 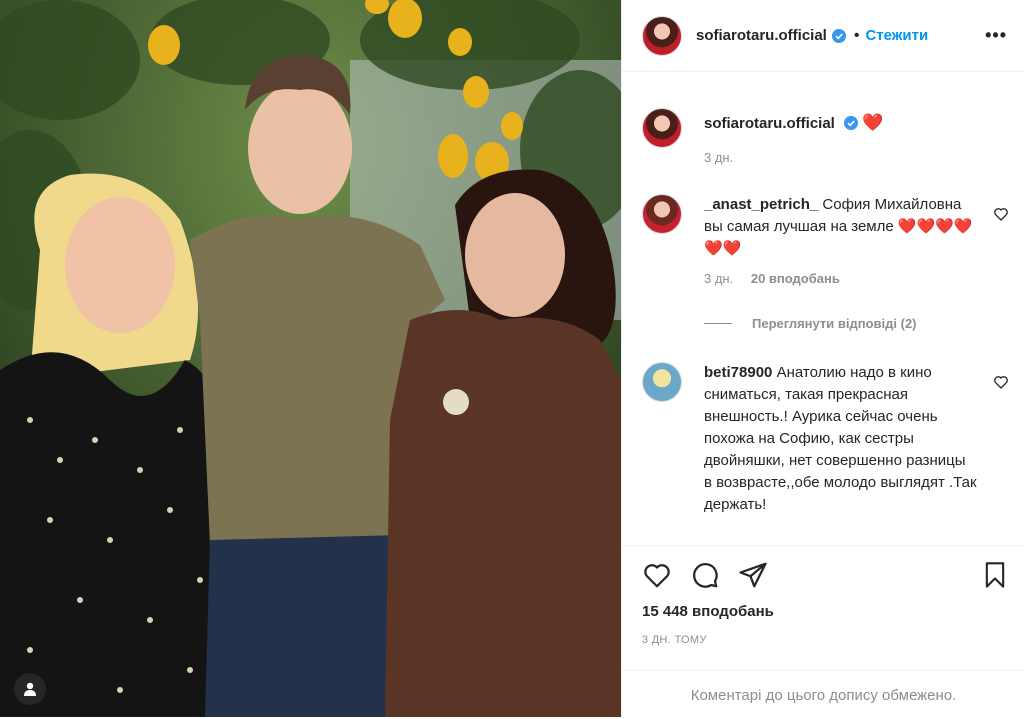 What do you see at coordinates (753, 575) in the screenshot?
I see `share-paper-plane-icon` at bounding box center [753, 575].